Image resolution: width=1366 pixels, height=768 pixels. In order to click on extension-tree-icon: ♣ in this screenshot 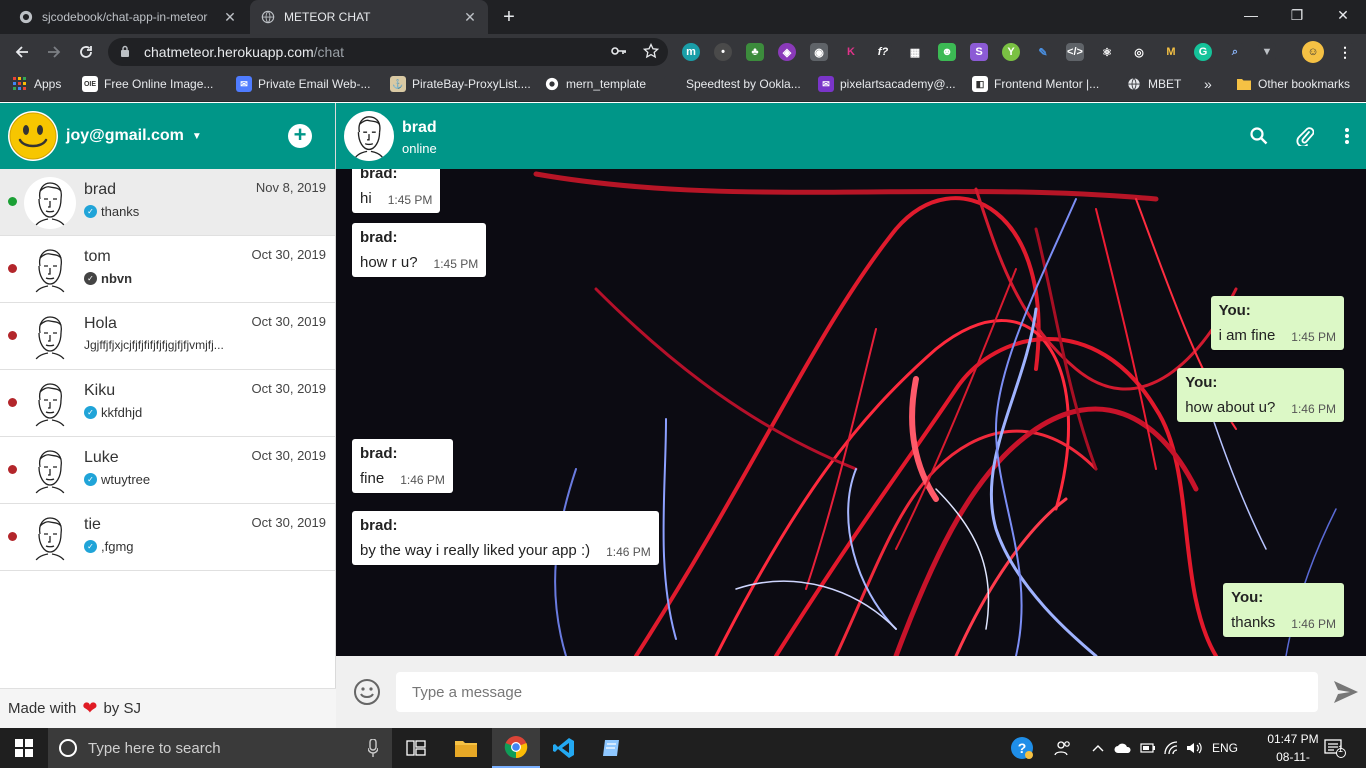, I will do `click(755, 52)`.